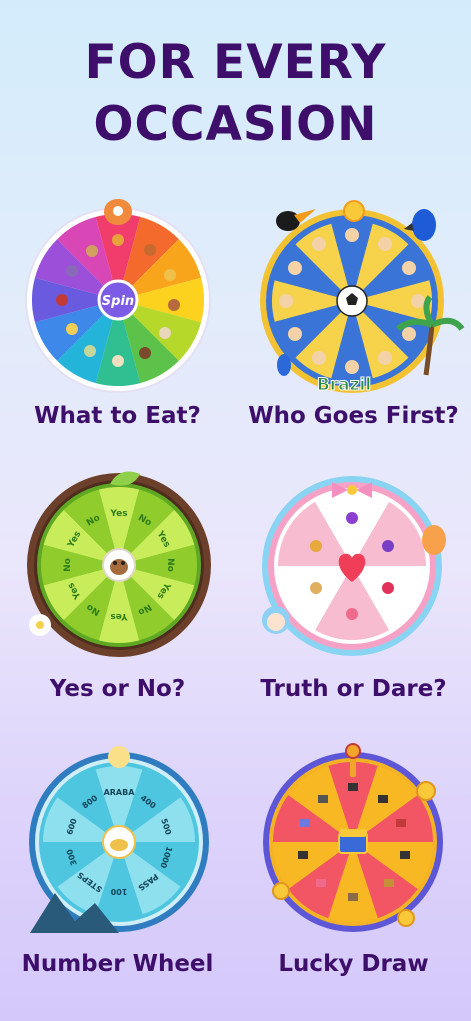 This screenshot has width=471, height=1021. What do you see at coordinates (353, 964) in the screenshot?
I see `caption-lucky-draw: Lucky Draw` at bounding box center [353, 964].